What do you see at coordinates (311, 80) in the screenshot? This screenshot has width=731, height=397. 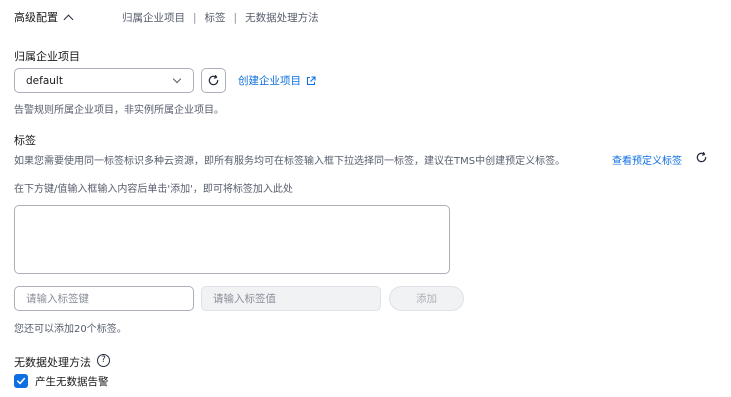 I see `external-link-icon` at bounding box center [311, 80].